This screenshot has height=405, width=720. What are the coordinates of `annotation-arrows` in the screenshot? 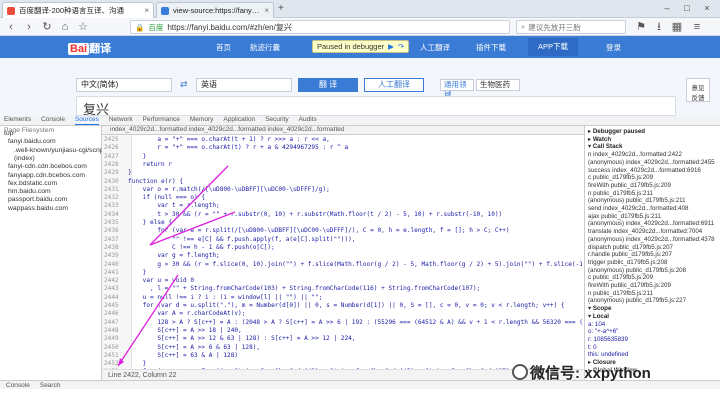 It's located at (176, 266).